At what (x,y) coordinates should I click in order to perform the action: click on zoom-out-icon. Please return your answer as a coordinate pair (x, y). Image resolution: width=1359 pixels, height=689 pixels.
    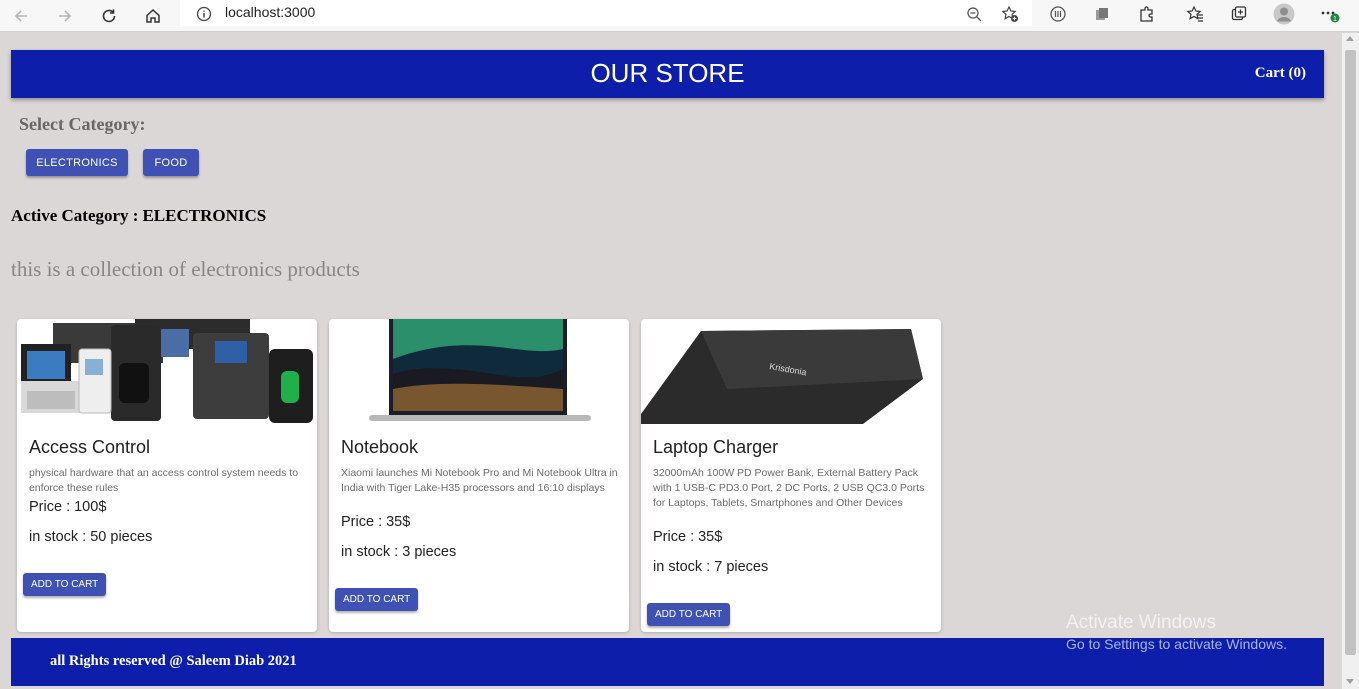
    Looking at the image, I should click on (974, 14).